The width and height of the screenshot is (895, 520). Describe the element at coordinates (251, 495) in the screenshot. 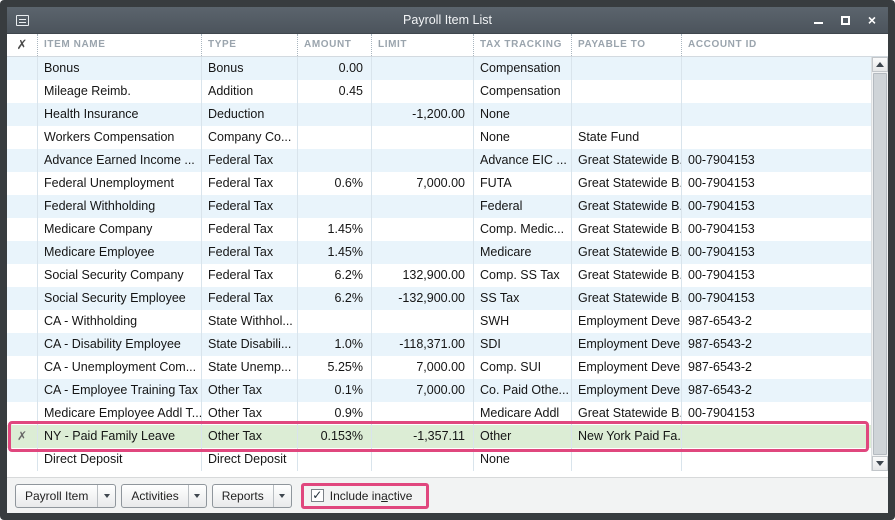

I see `reports-menu-button: Reports` at that location.